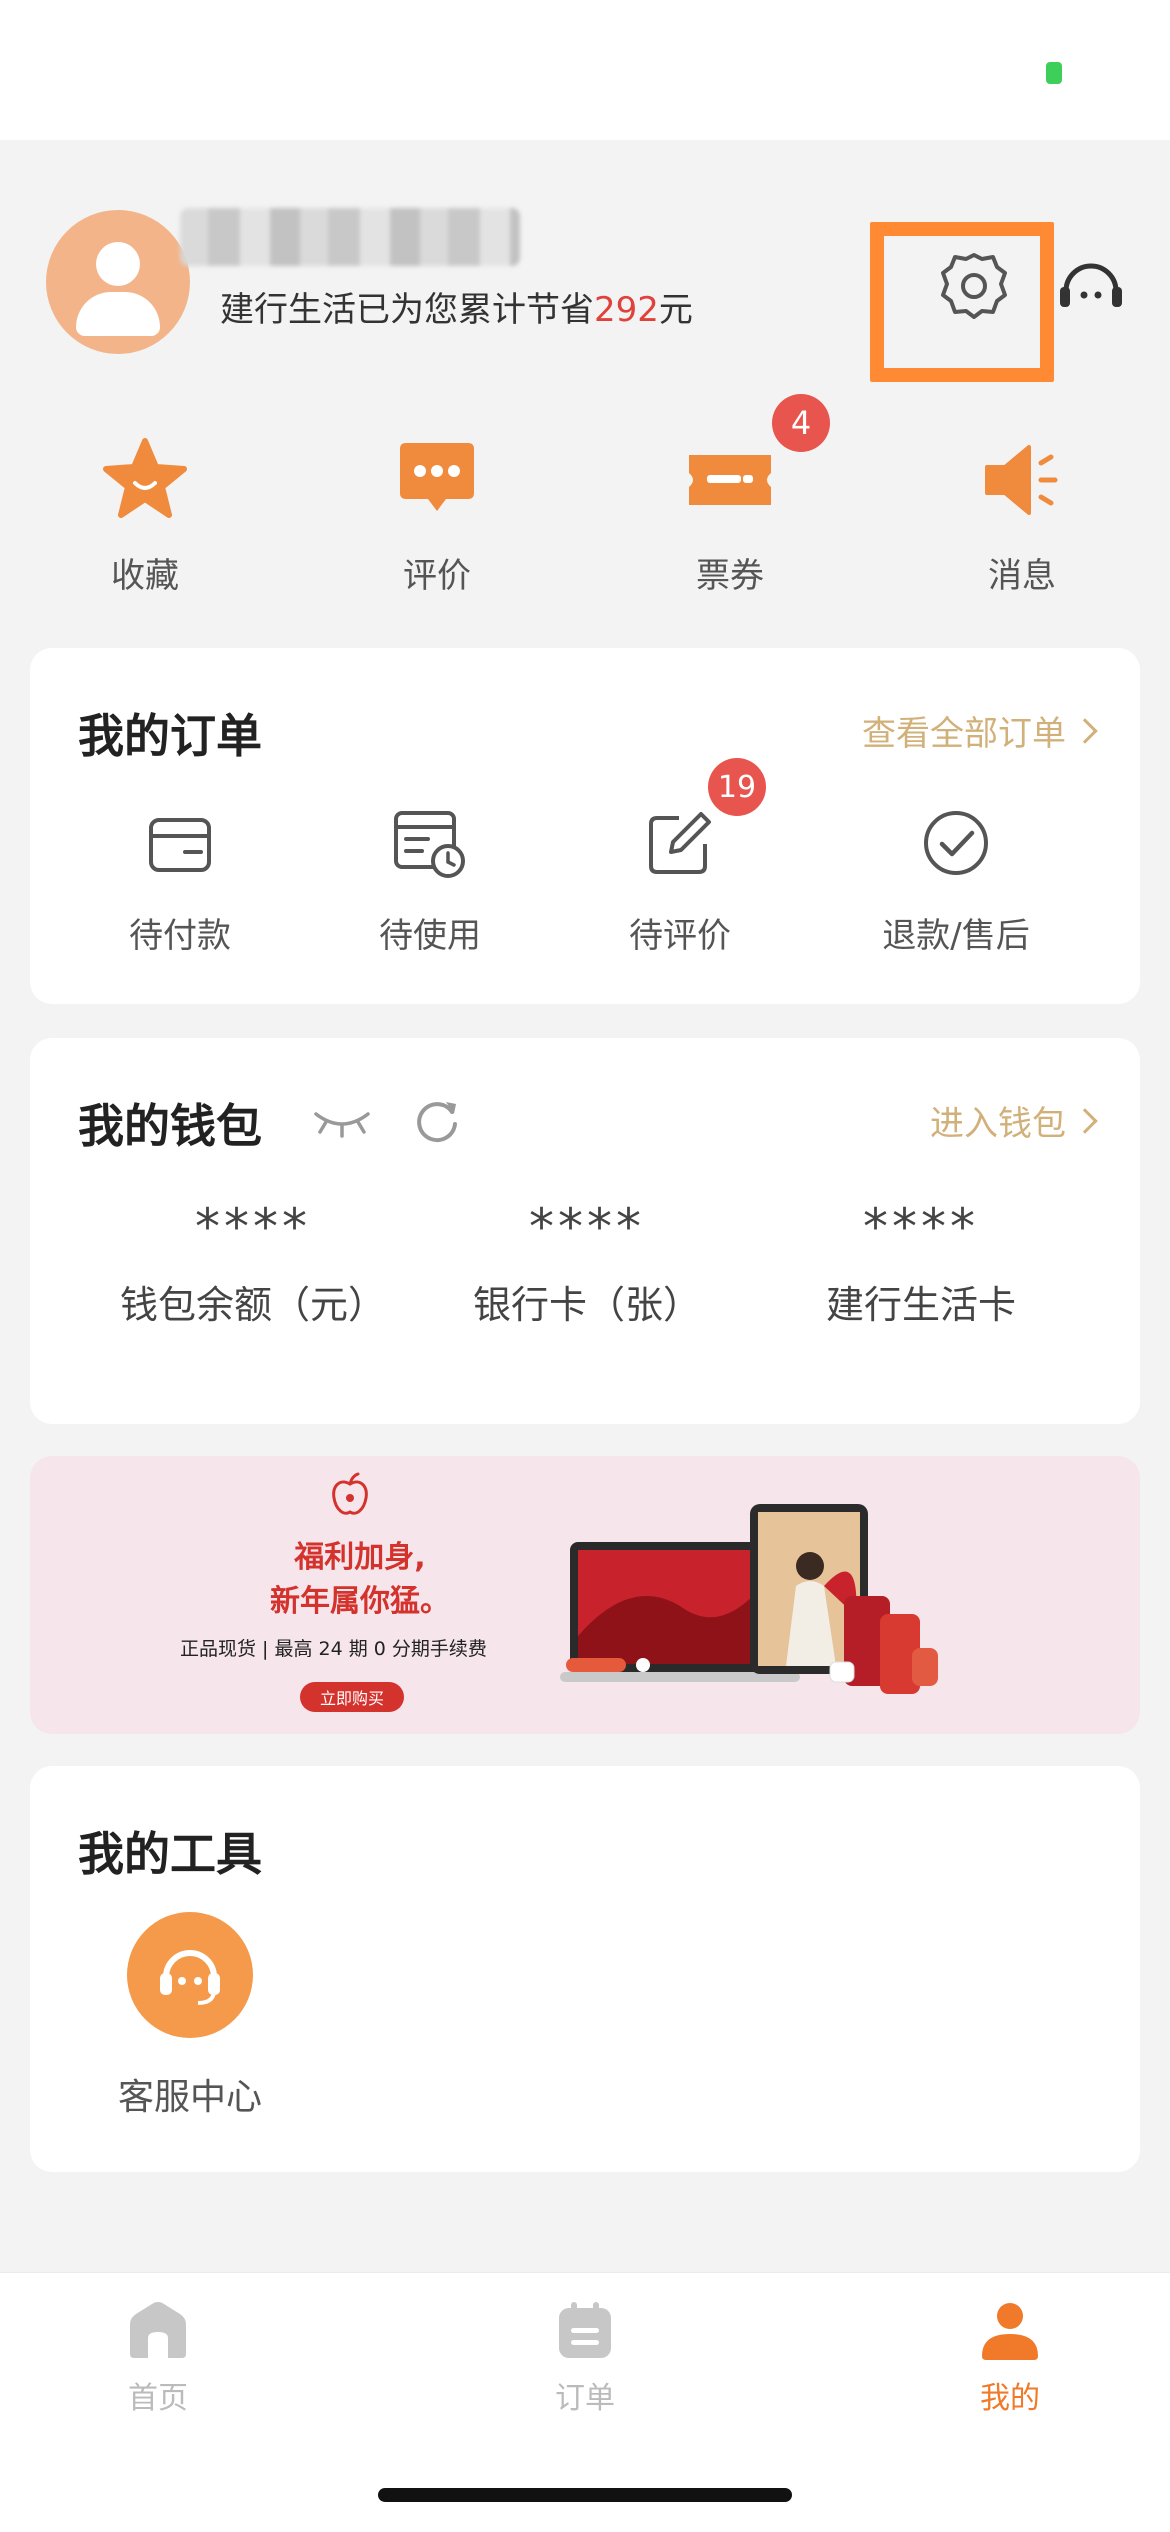 This screenshot has height=2532, width=1170. I want to click on calendar-clock-icon, so click(429, 844).